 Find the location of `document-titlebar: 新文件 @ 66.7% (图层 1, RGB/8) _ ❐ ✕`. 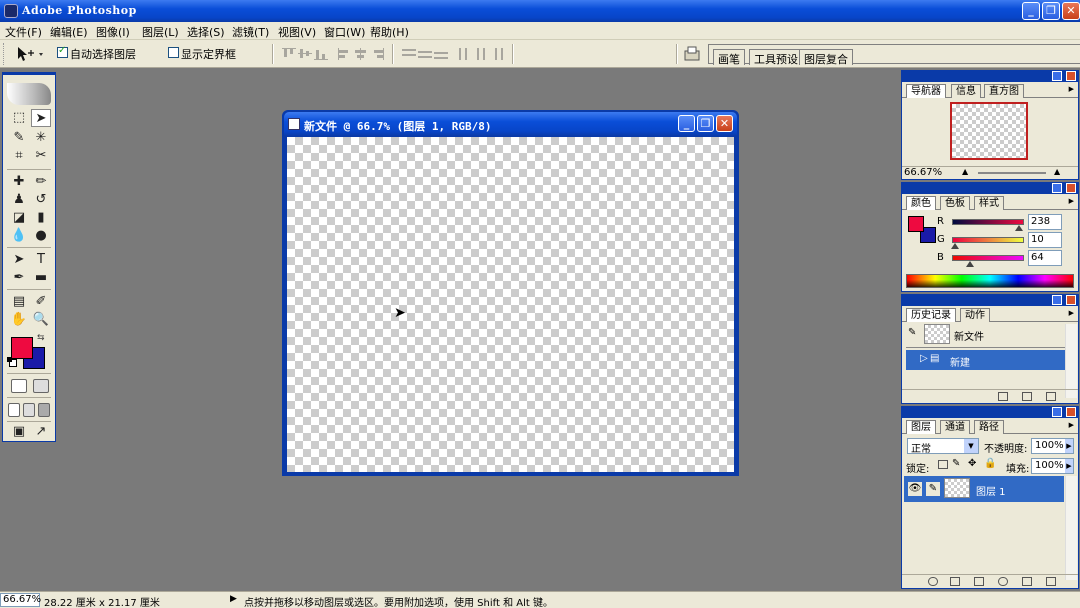

document-titlebar: 新文件 @ 66.7% (图层 1, RGB/8) _ ❐ ✕ is located at coordinates (510, 124).